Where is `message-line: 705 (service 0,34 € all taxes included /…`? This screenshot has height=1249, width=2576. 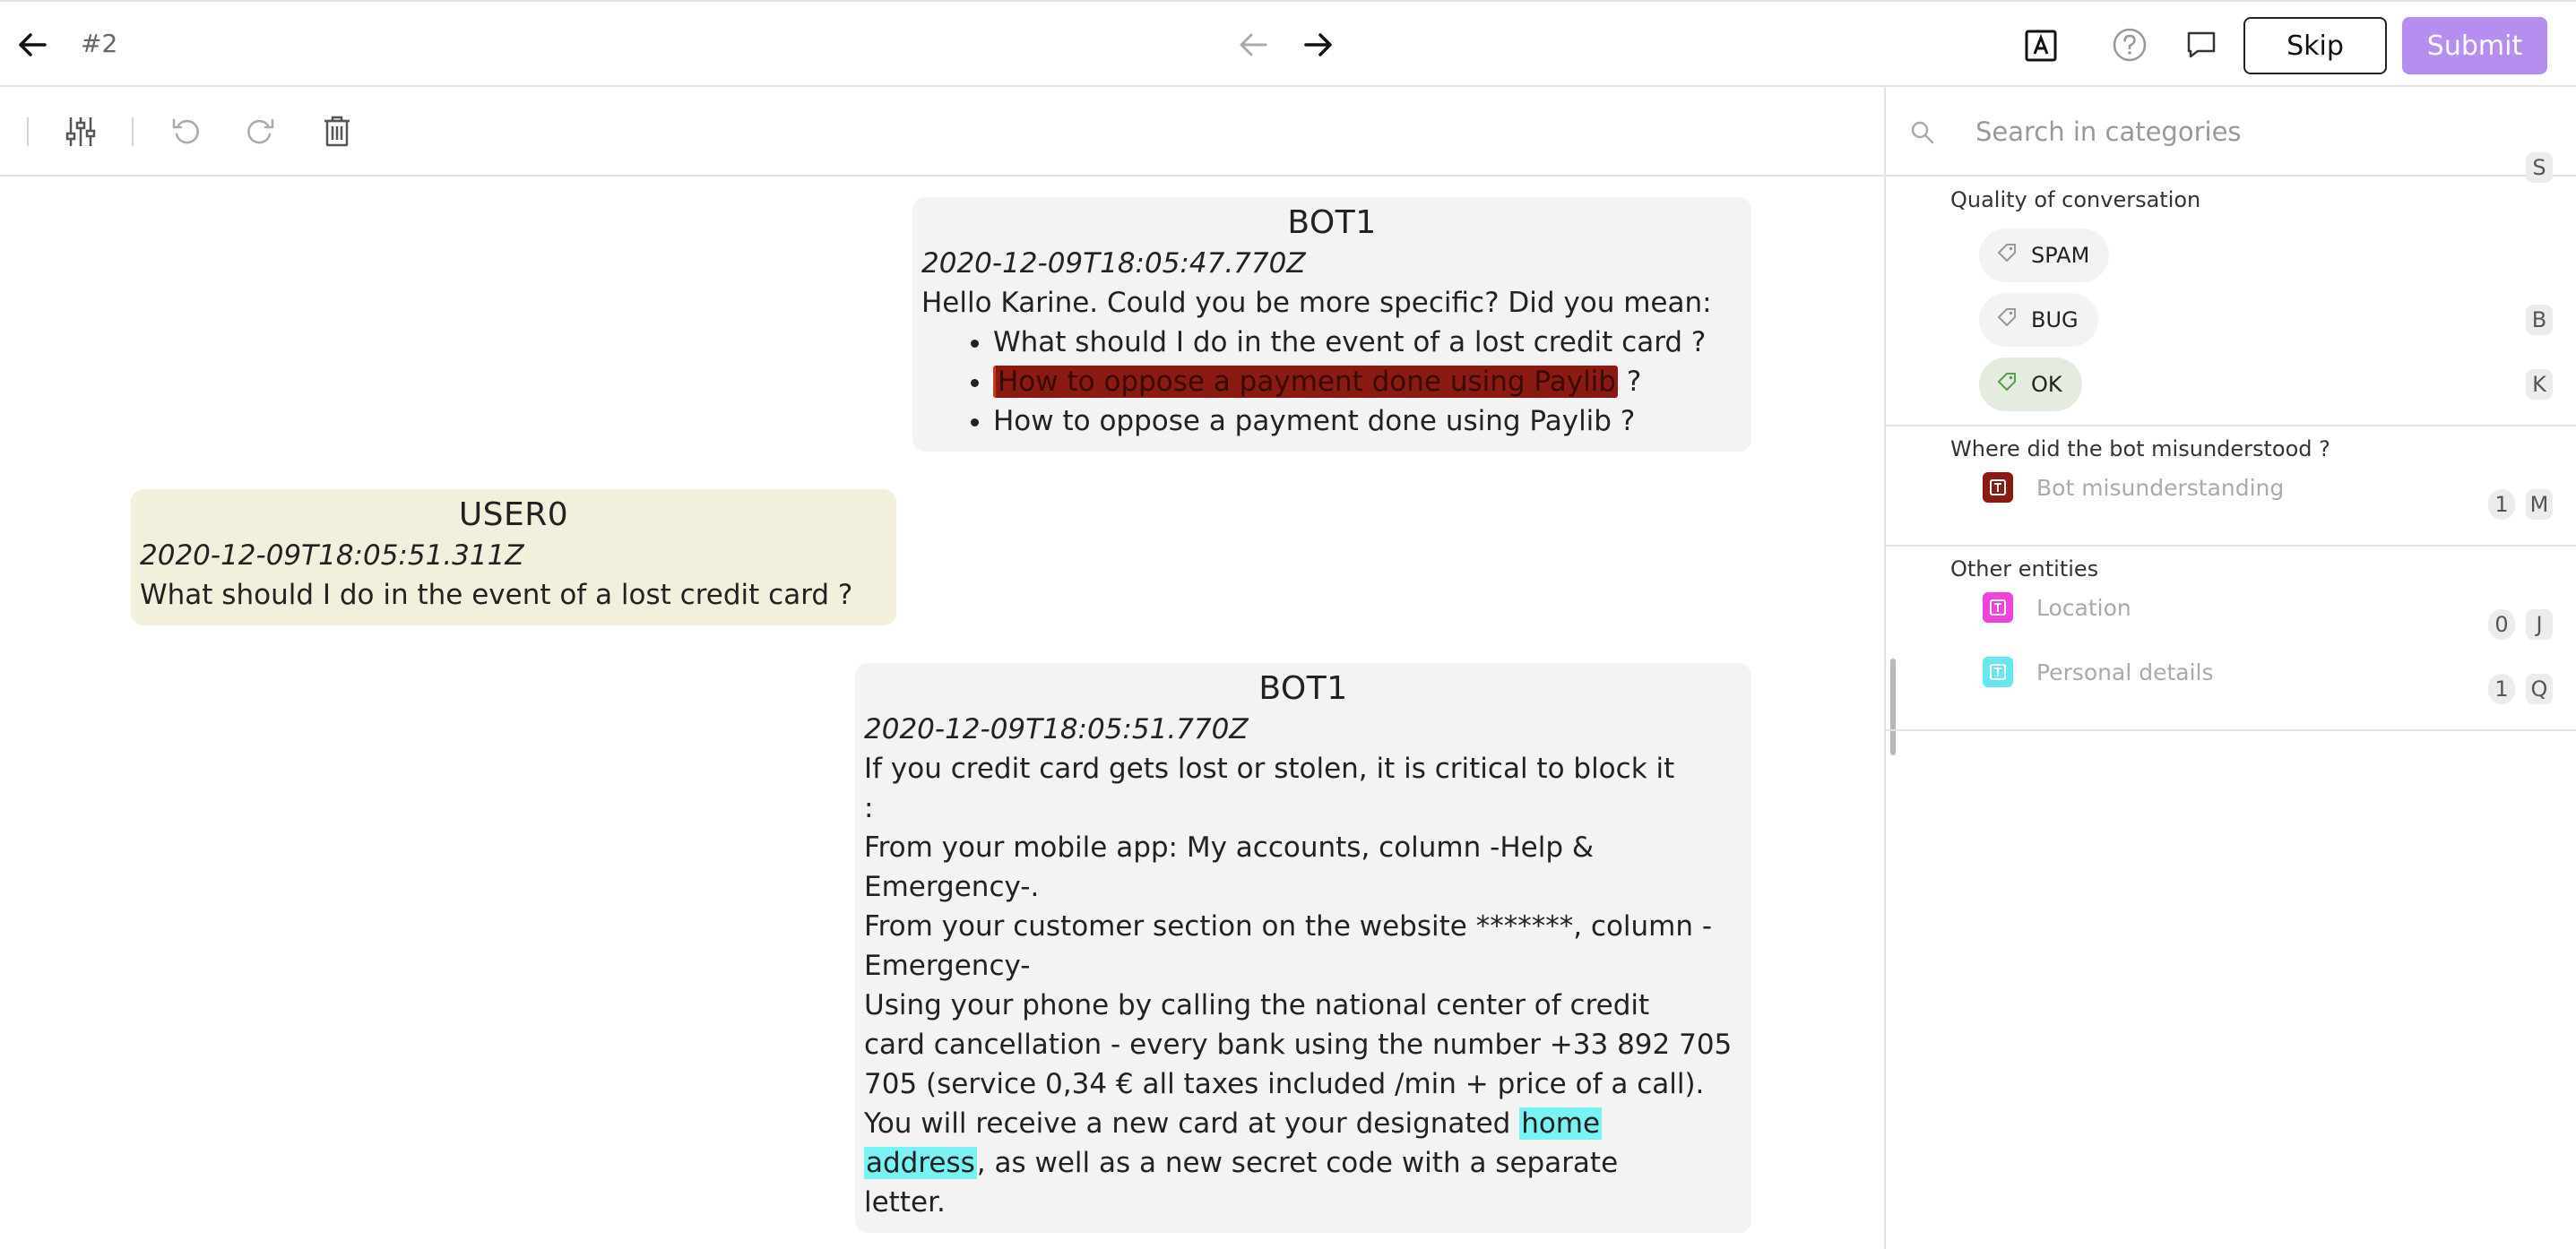 message-line: 705 (service 0,34 € all taxes included /… is located at coordinates (1284, 1084).